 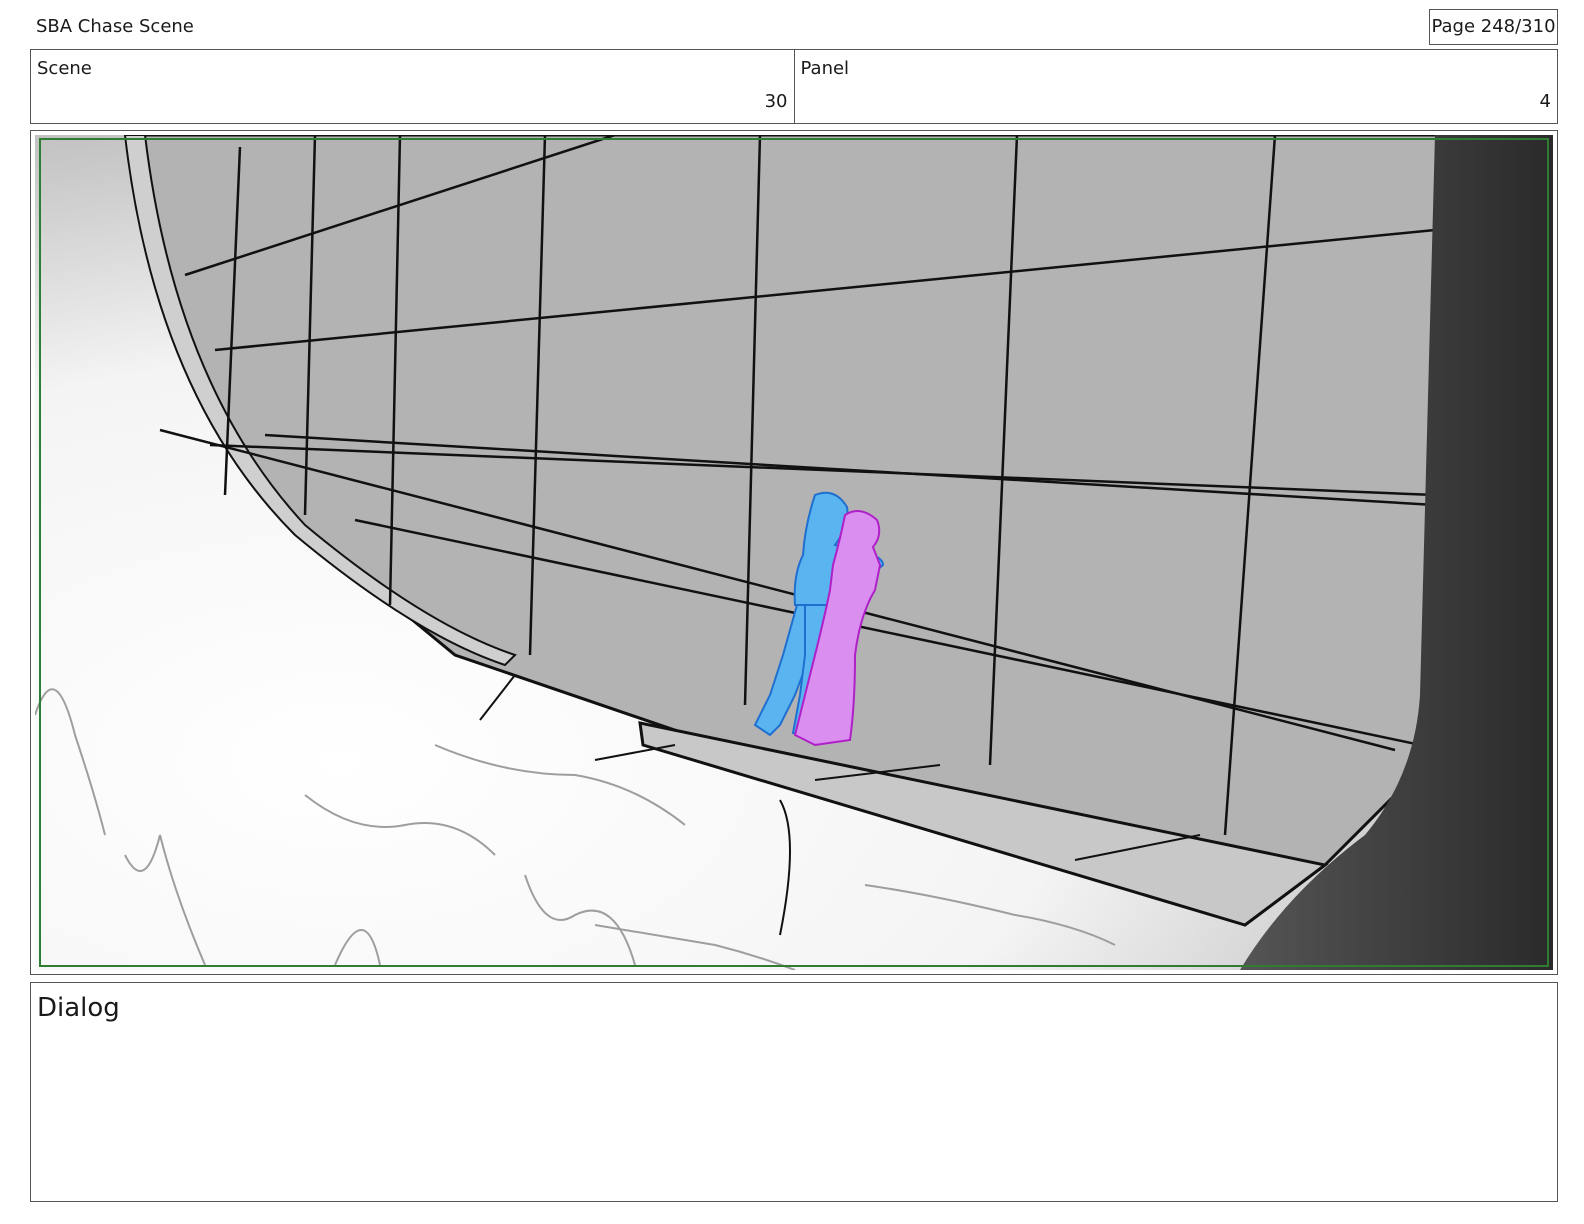 I want to click on panel-cell: Panel 4, so click(x=1175, y=86).